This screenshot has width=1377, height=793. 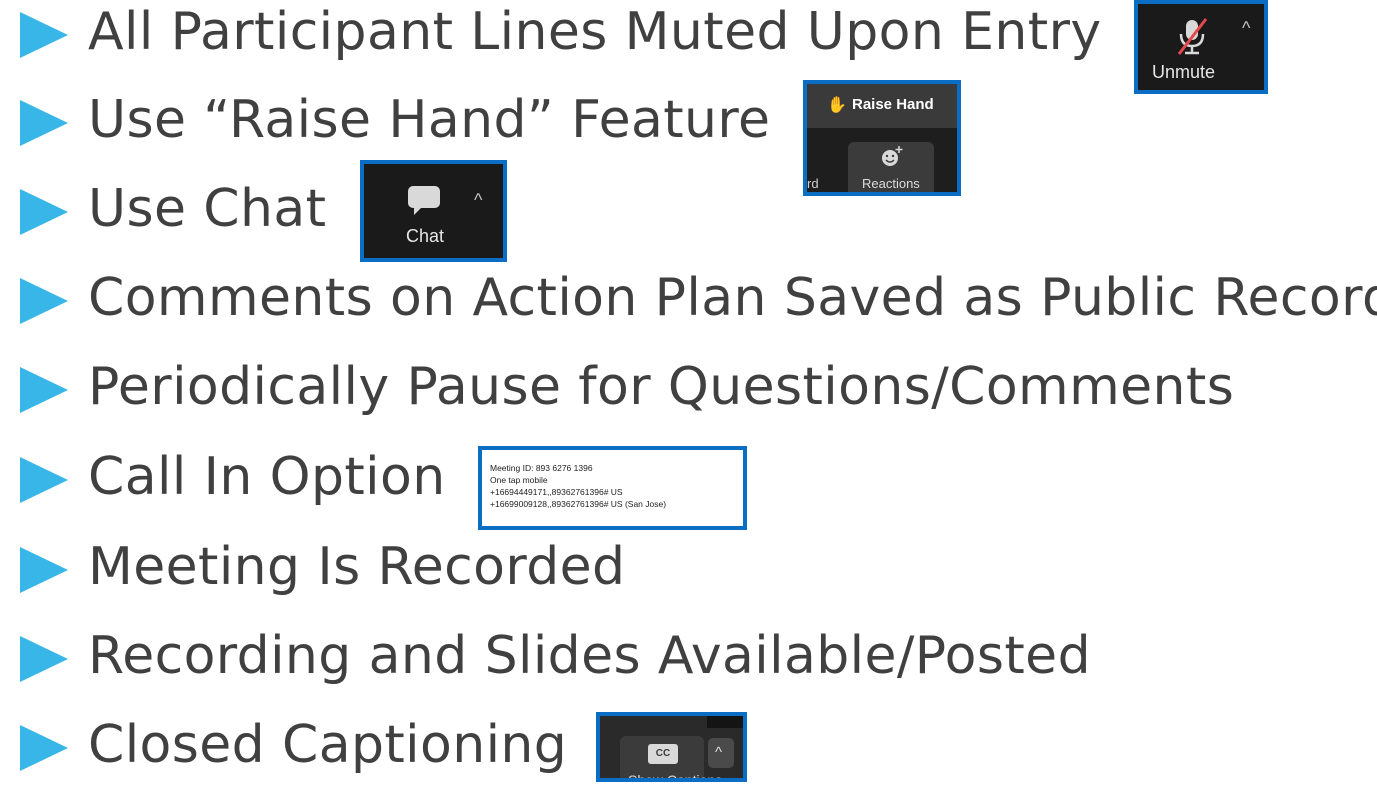 I want to click on reactions-emoji-icon, so click(x=892, y=156).